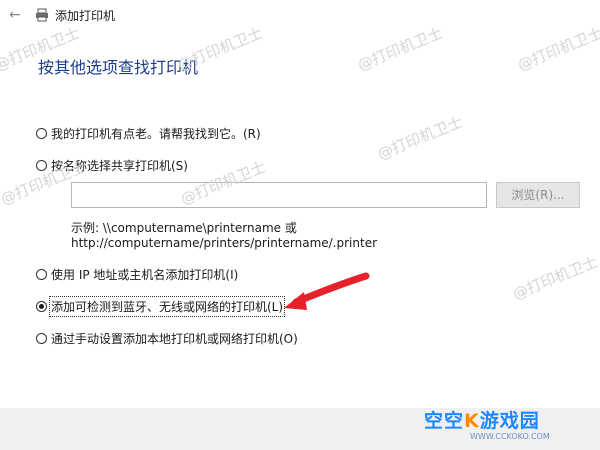 The width and height of the screenshot is (600, 450). I want to click on option-printer-old-label: 我的打印机有点老。请帮我找到它。(R), so click(156, 134).